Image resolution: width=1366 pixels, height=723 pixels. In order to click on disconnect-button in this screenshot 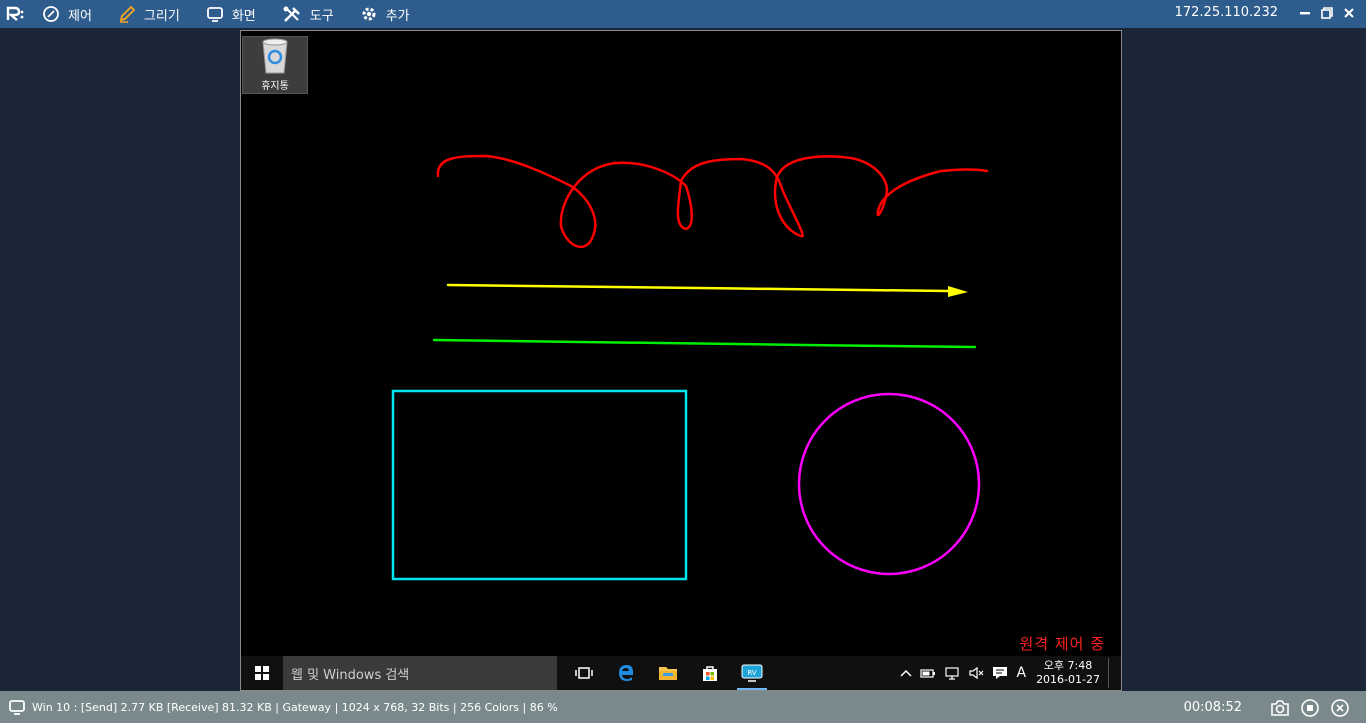, I will do `click(1340, 708)`.